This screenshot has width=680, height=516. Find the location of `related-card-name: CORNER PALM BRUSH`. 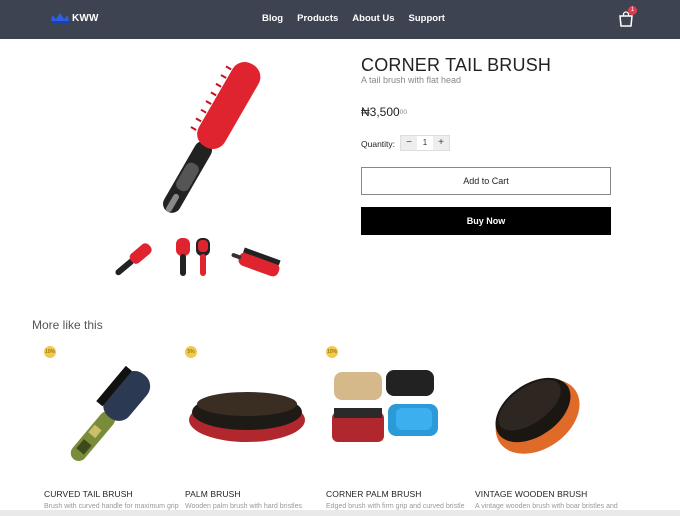

related-card-name: CORNER PALM BRUSH is located at coordinates (374, 494).